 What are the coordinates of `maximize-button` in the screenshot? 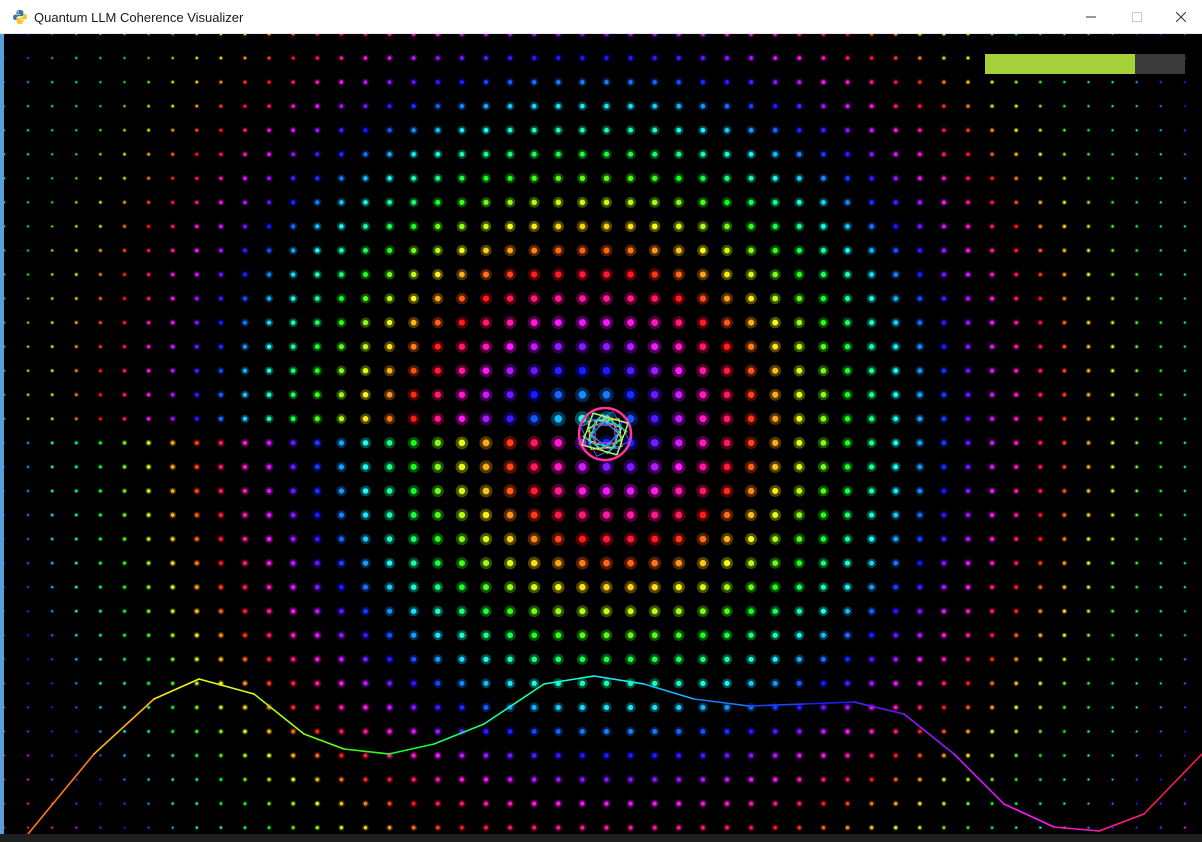 It's located at (1137, 17).